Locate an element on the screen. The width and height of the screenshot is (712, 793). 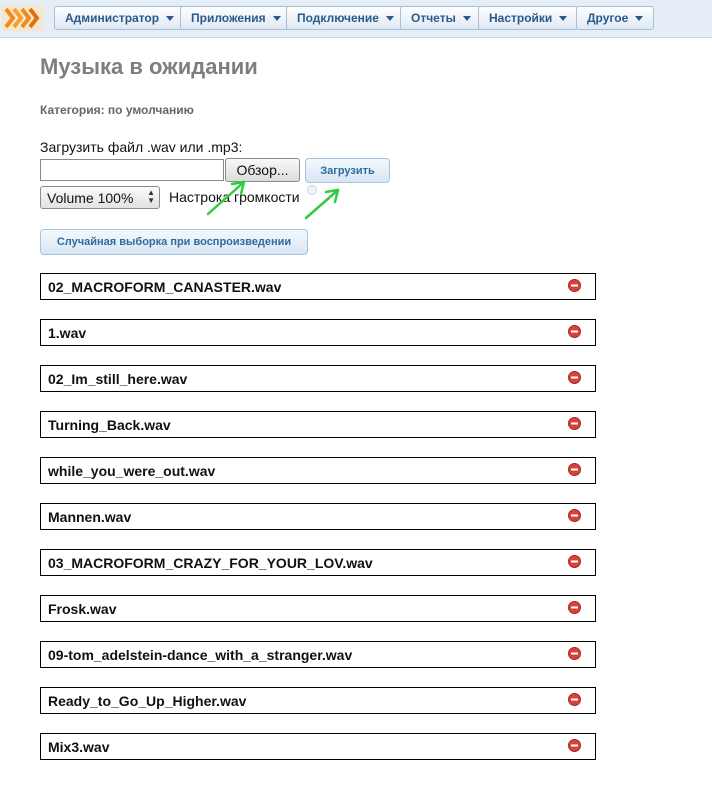
track-name: 1.wav is located at coordinates (67, 333).